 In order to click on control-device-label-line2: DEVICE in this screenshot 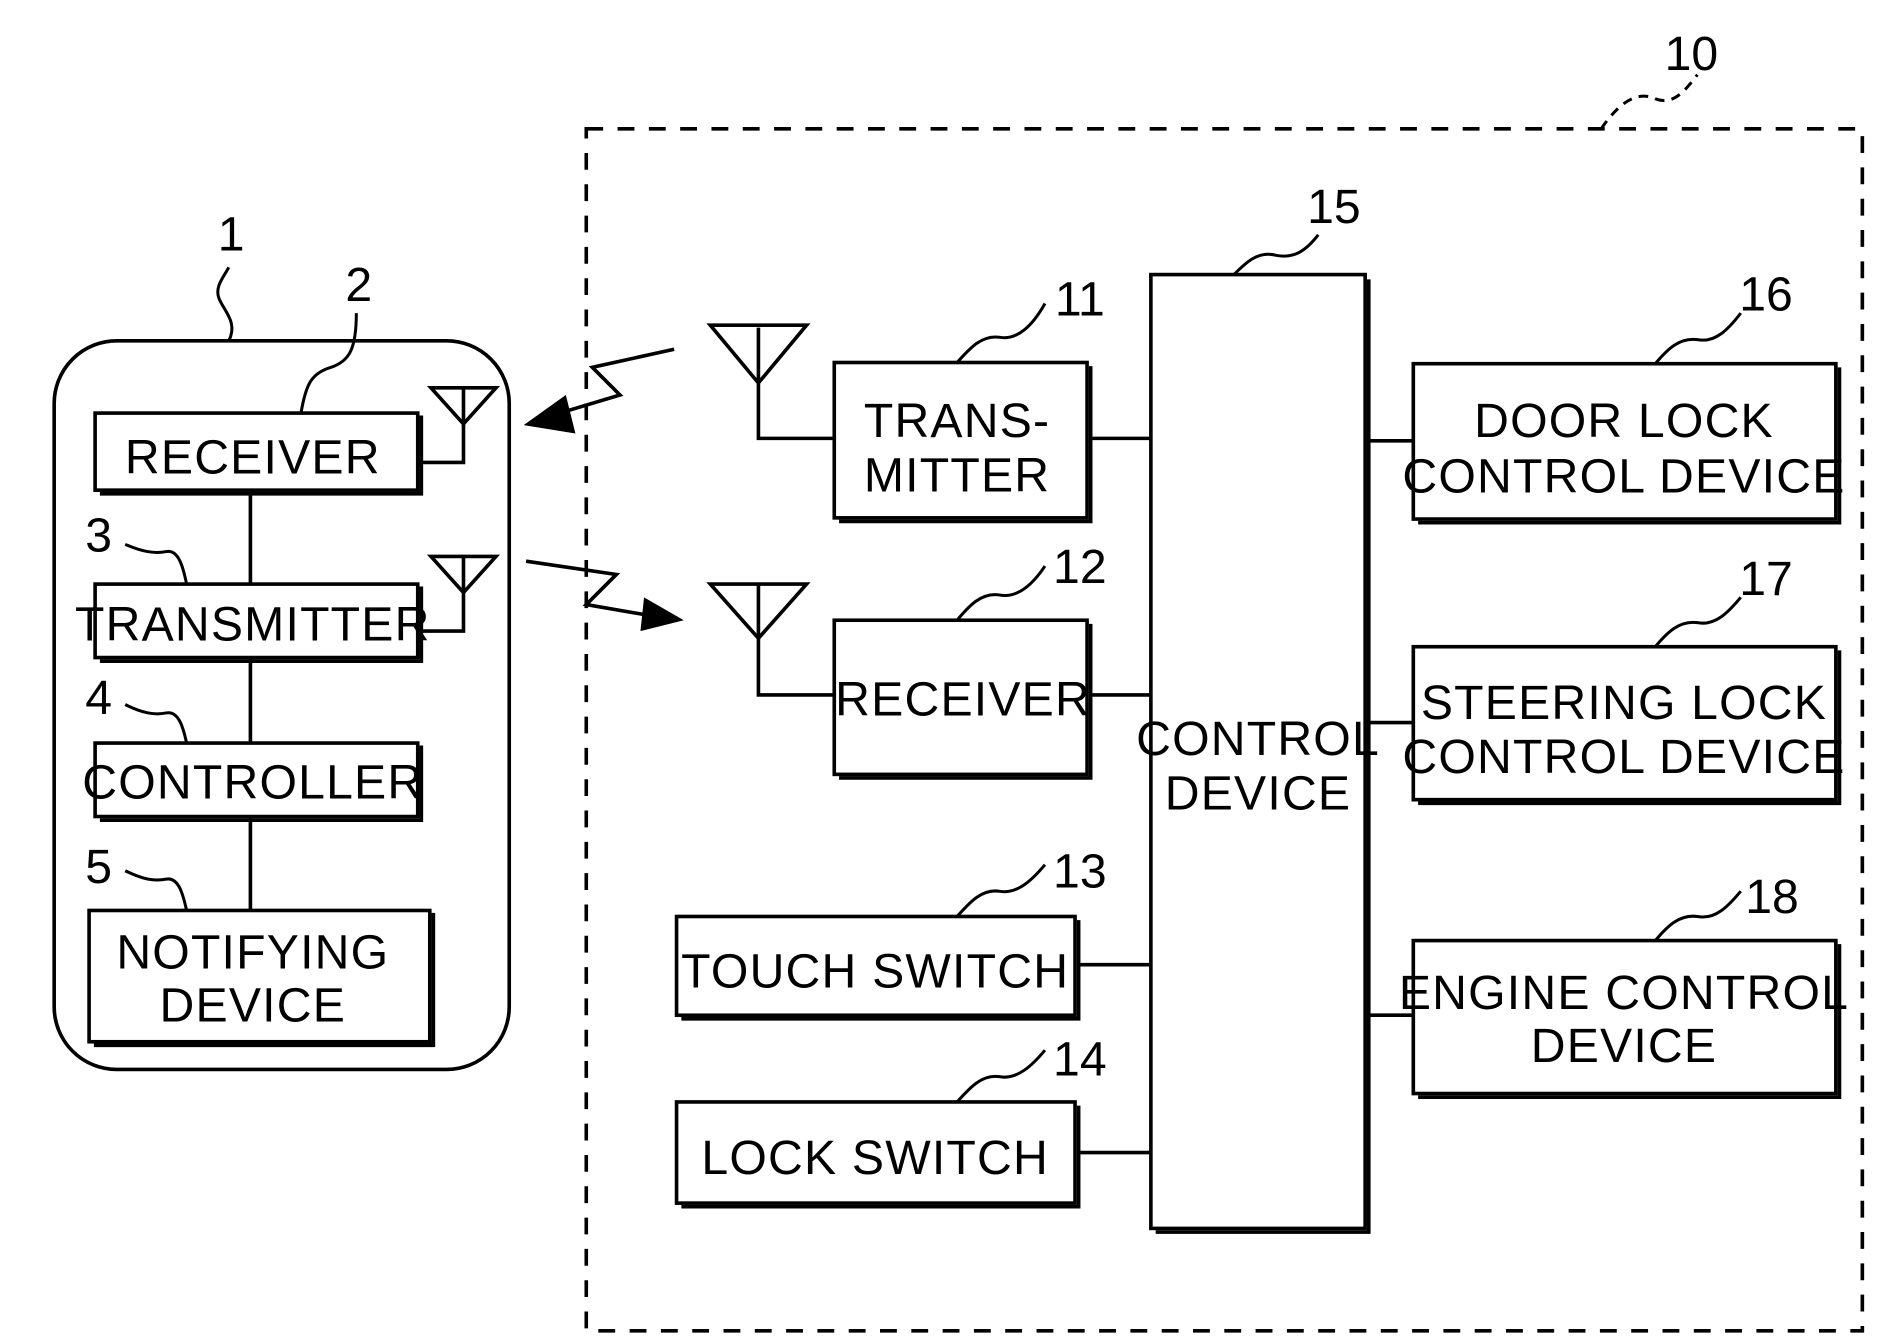, I will do `click(1258, 793)`.